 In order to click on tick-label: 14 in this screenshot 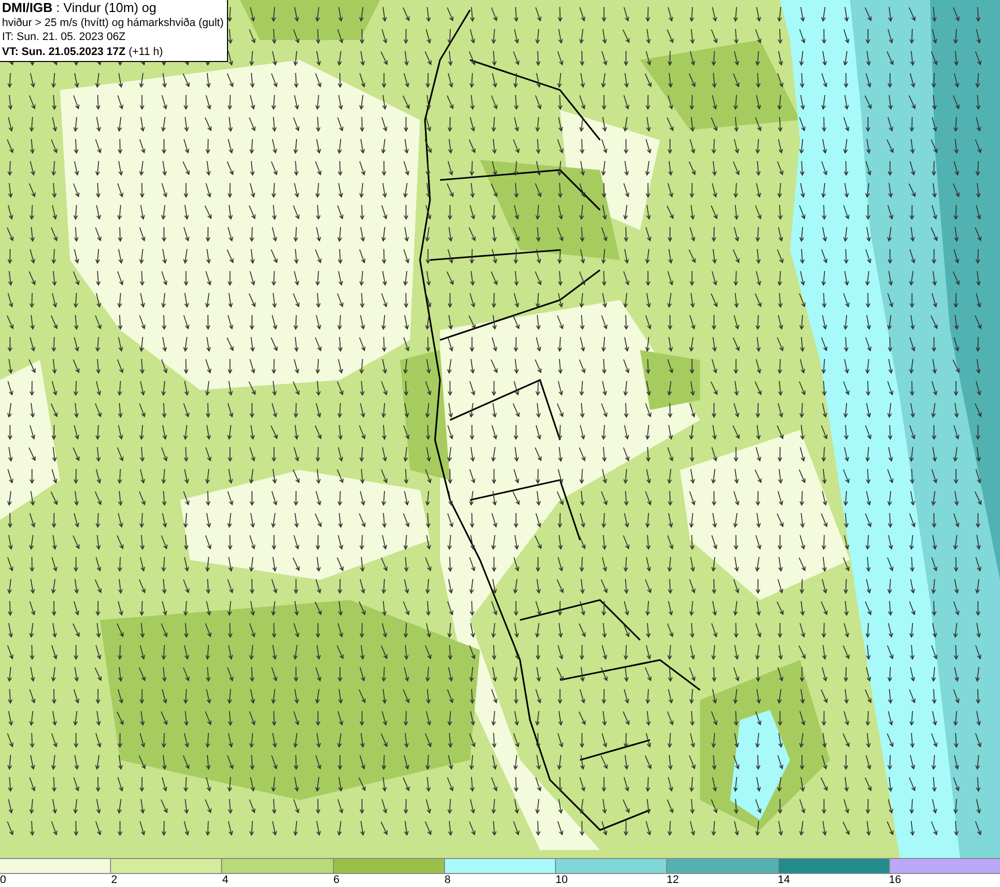, I will do `click(784, 880)`.